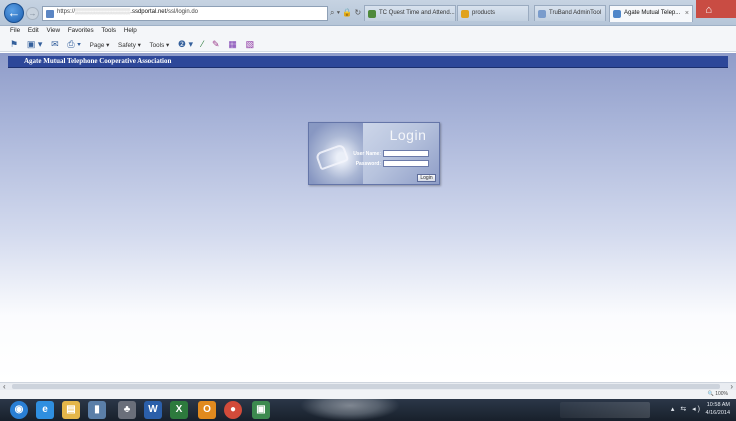  I want to click on menu-help: Help, so click(130, 30).